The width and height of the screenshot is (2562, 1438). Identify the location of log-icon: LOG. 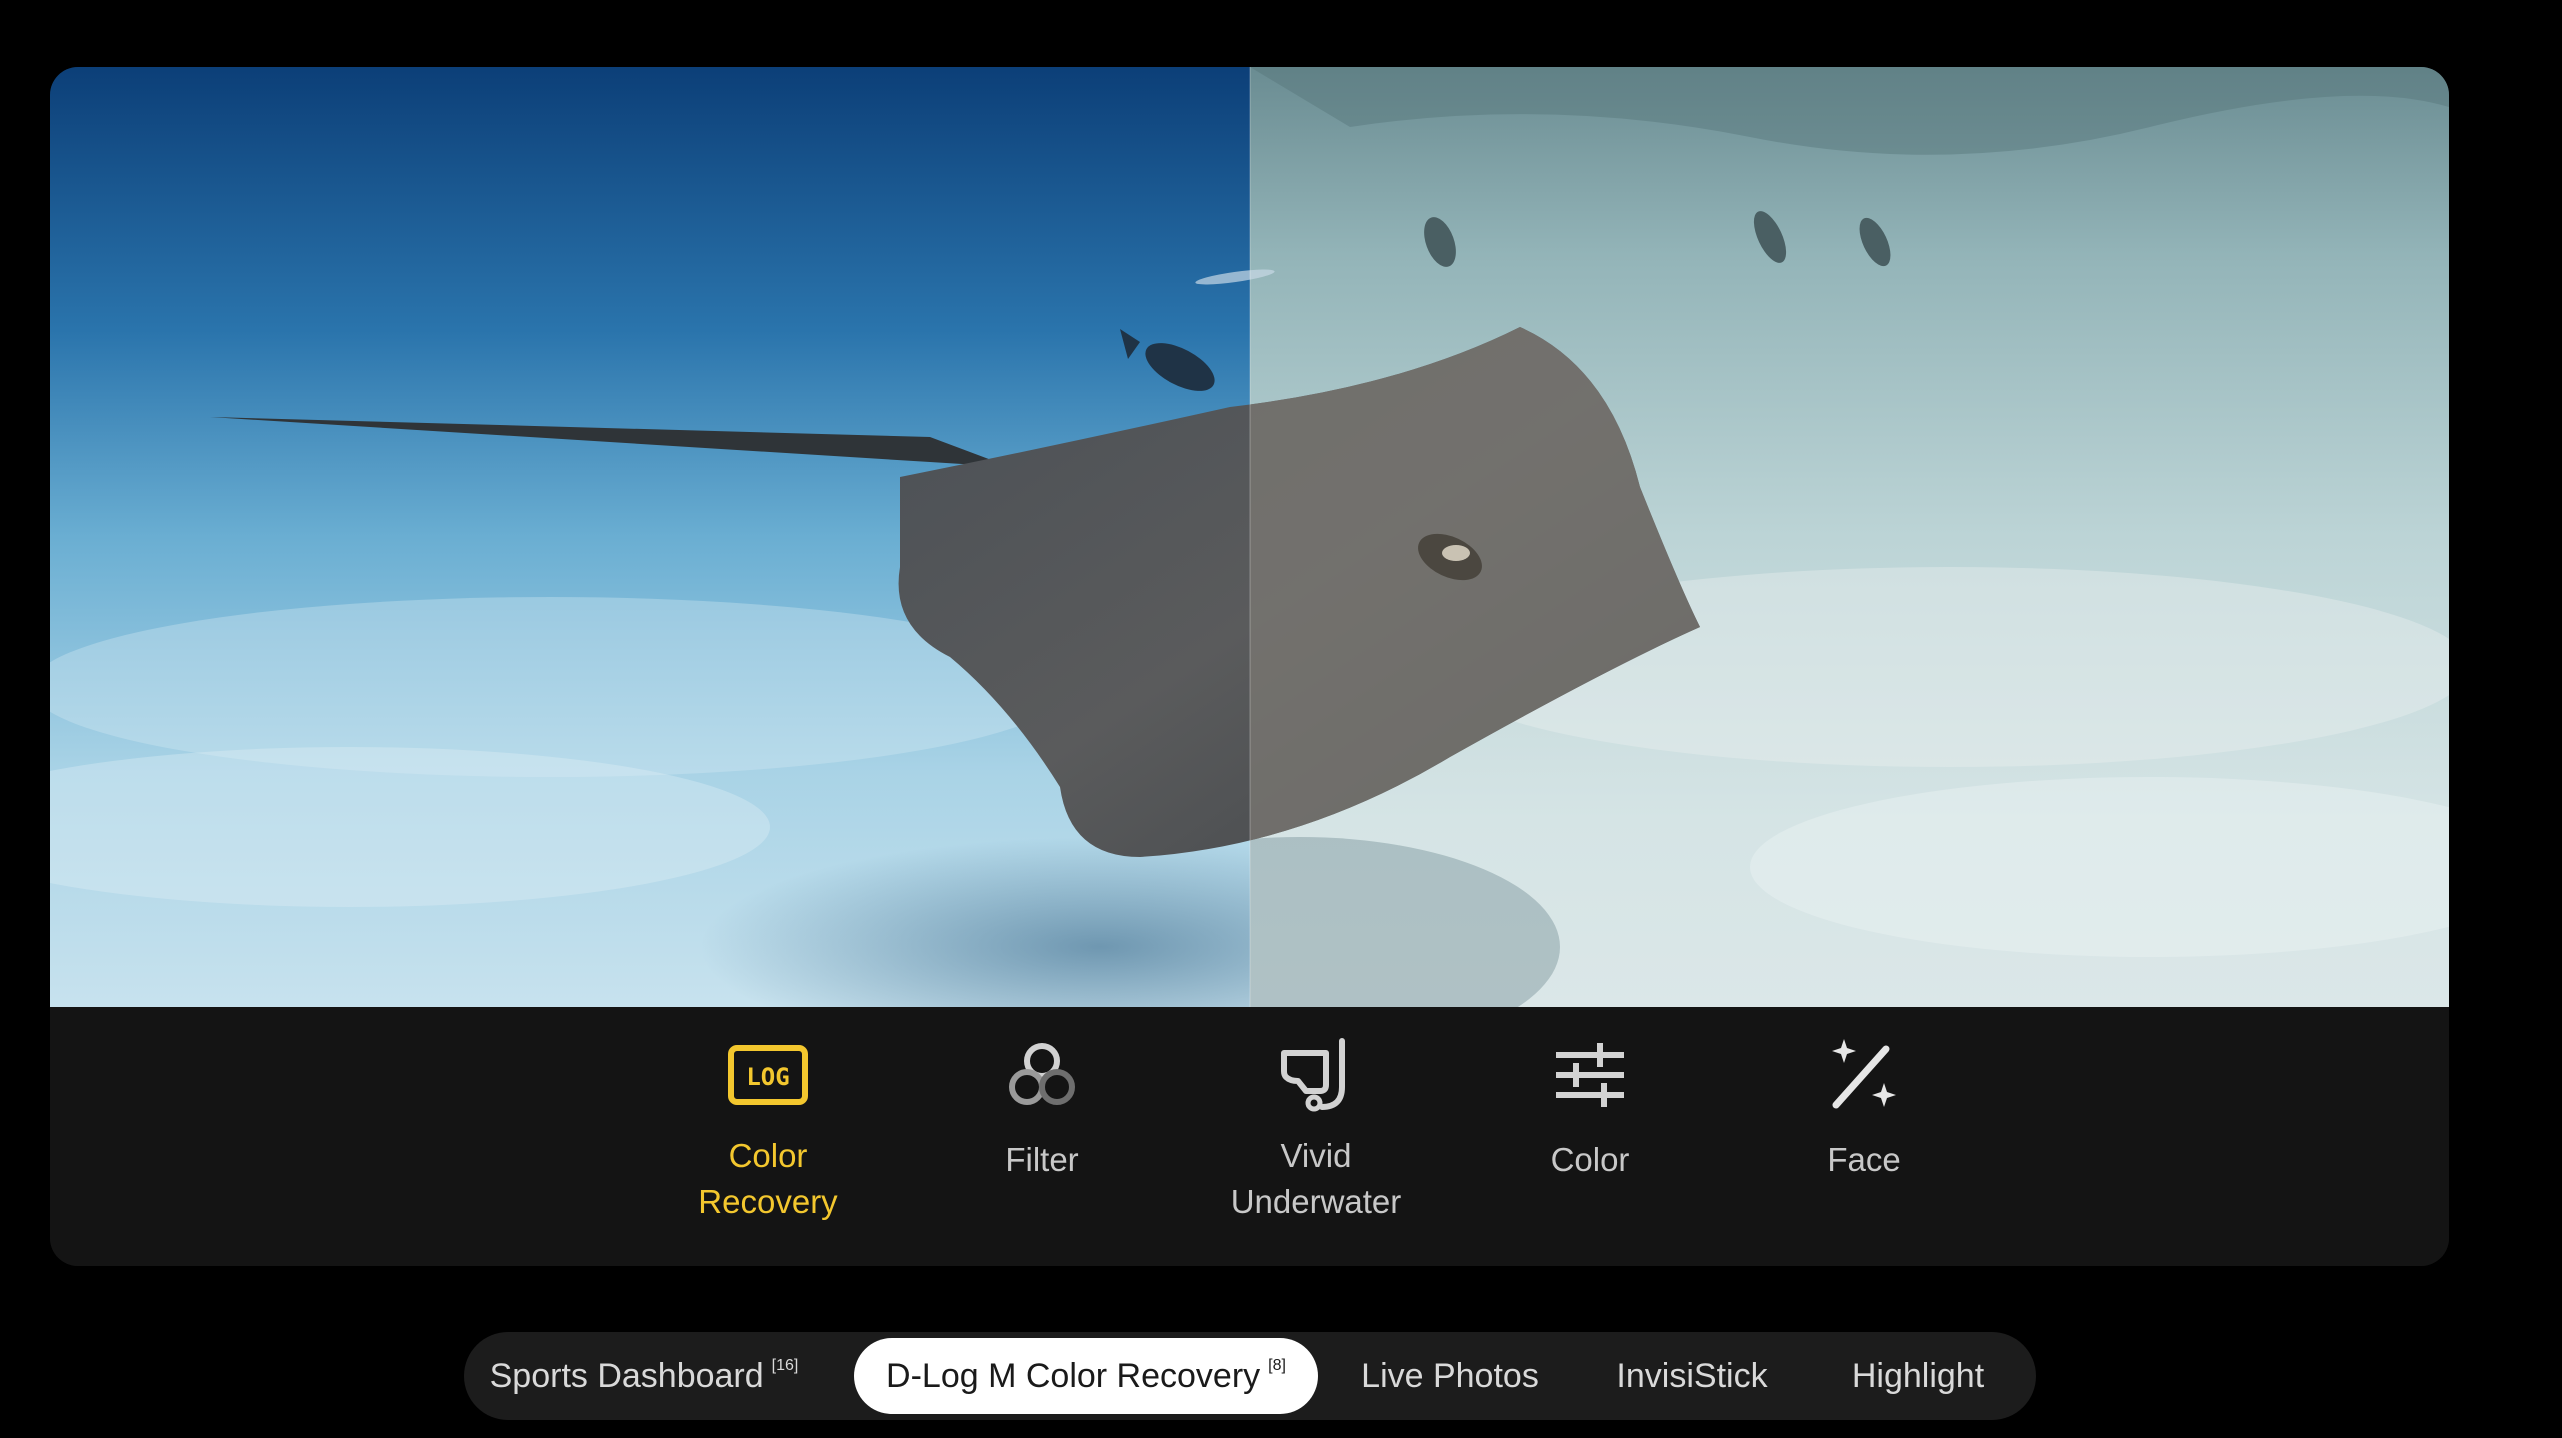
(768, 1075).